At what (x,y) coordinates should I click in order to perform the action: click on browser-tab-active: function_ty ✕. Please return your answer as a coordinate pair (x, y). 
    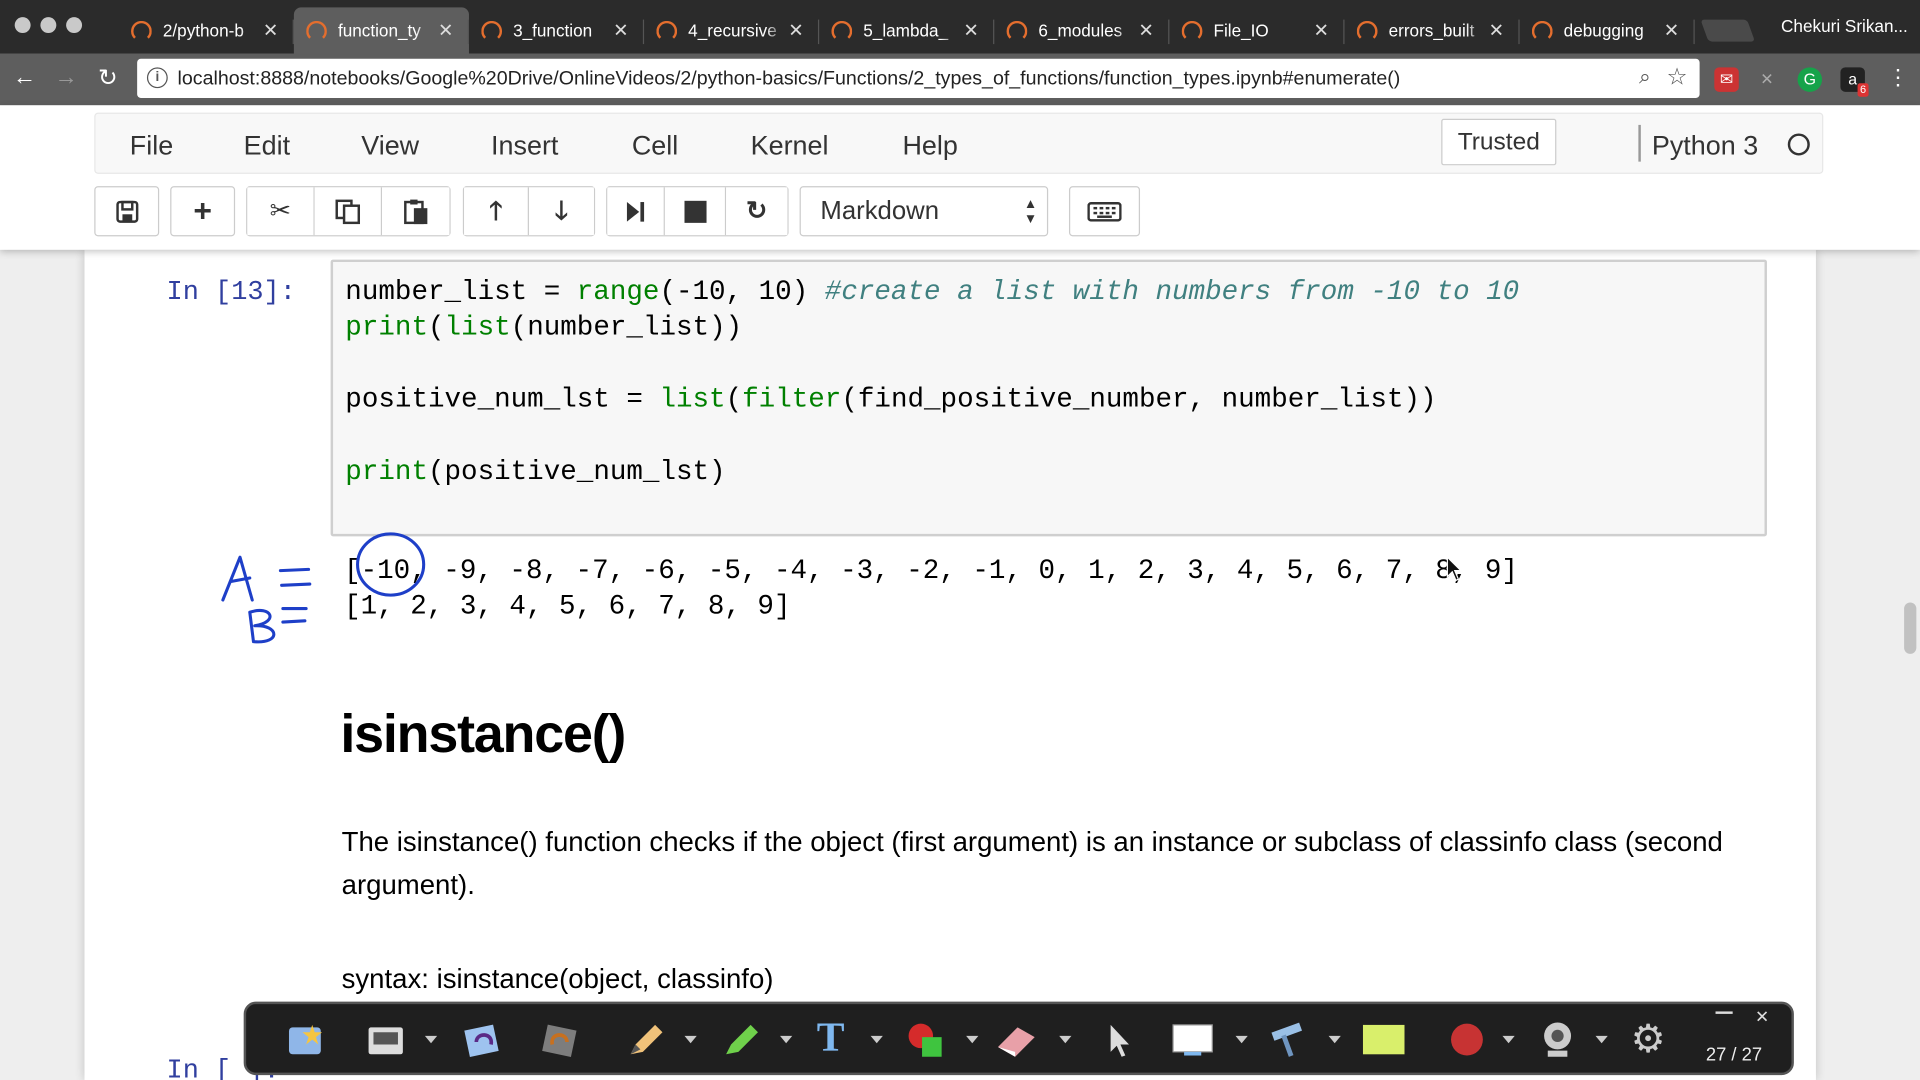
    Looking at the image, I should click on (381, 30).